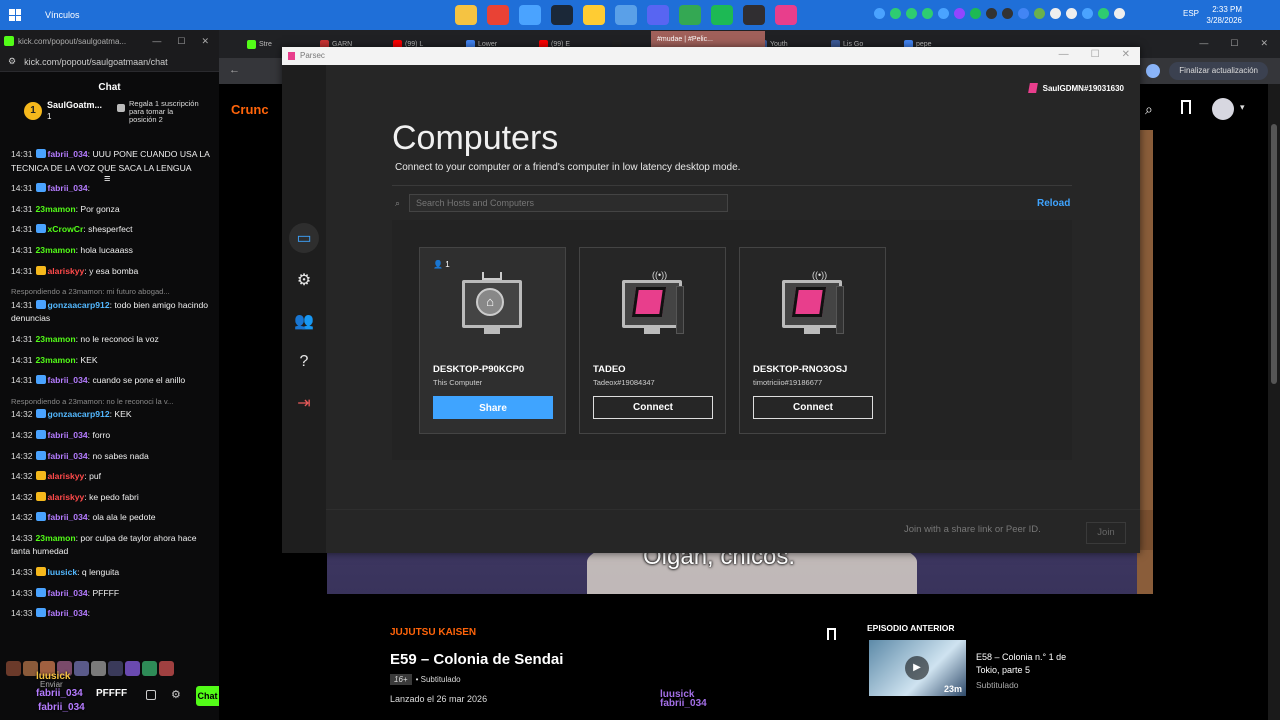 The height and width of the screenshot is (720, 1280). Describe the element at coordinates (1026, 664) in the screenshot. I see `previous-episode-title: E58 – Colonia n.° 1 de Tokio, parte 5` at that location.